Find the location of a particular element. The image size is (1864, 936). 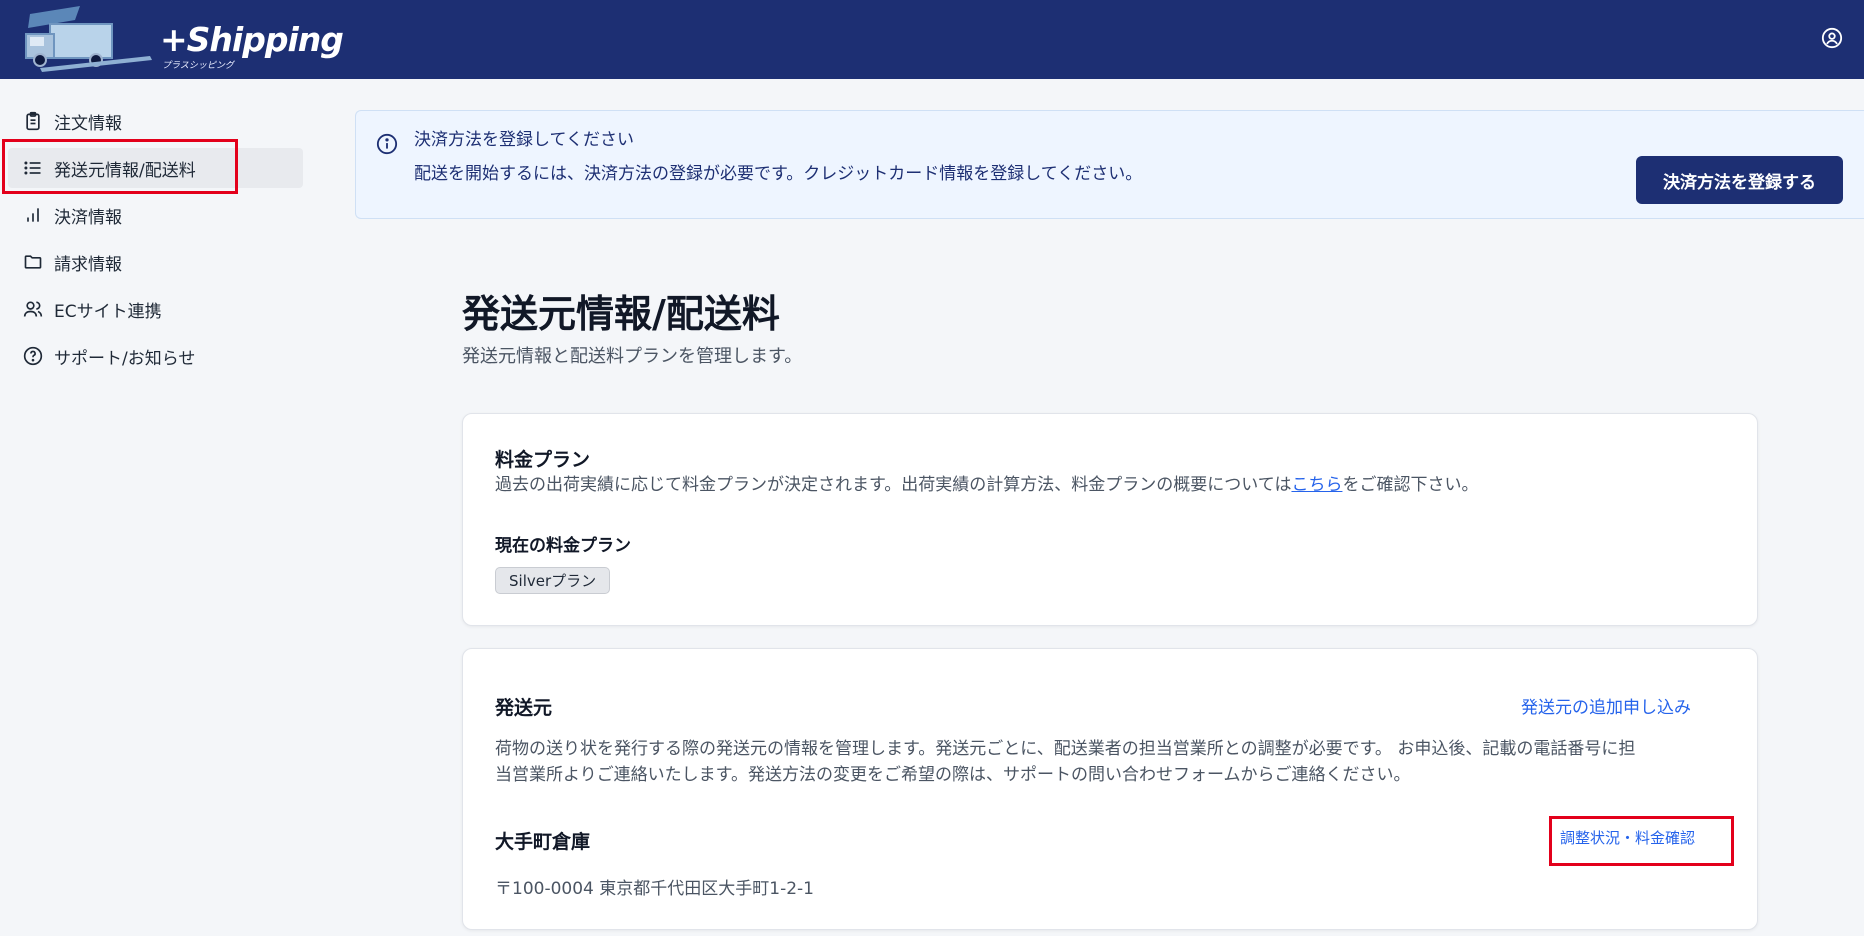

sidebar-item-support: サポート/お知らせ is located at coordinates (155, 356).